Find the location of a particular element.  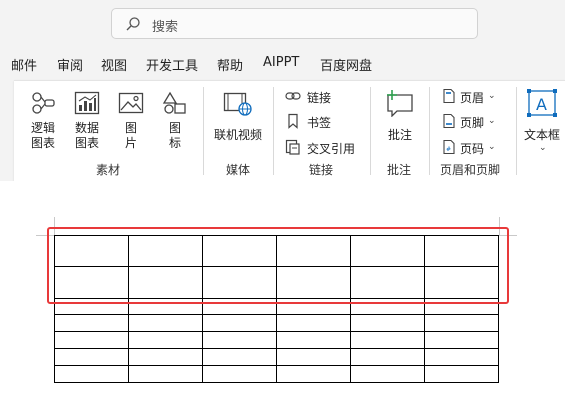

link-label: 链接 is located at coordinates (319, 98).